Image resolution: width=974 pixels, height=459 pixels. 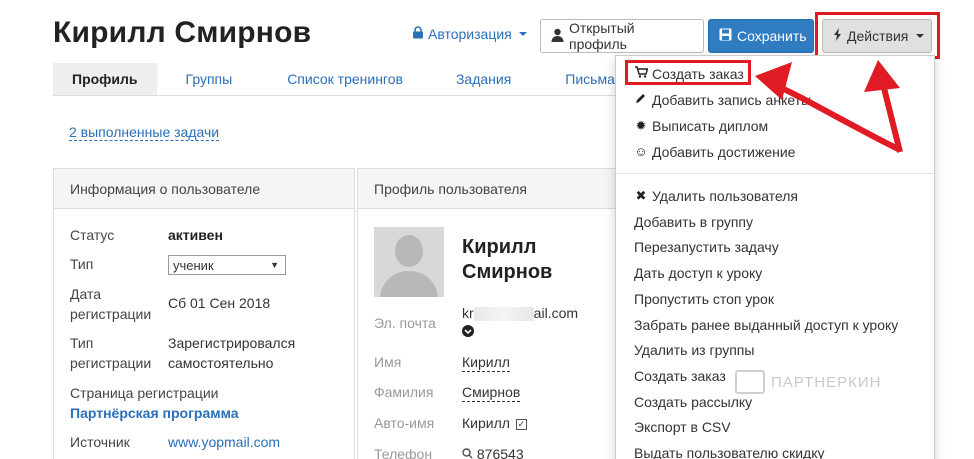 I want to click on menu-divider, so click(x=775, y=173).